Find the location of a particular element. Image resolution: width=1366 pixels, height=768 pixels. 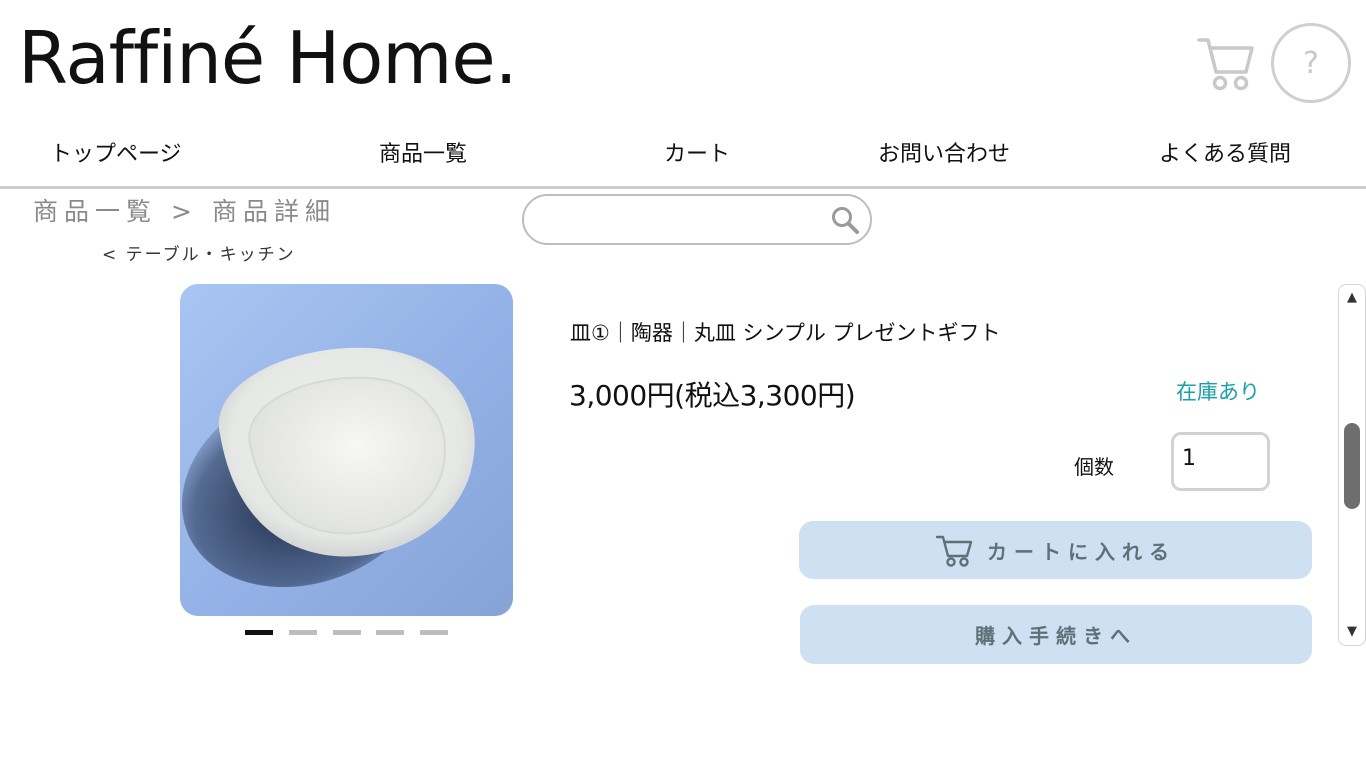

breadcrumb: 商品一覧 > 商品詳細 is located at coordinates (184, 210).